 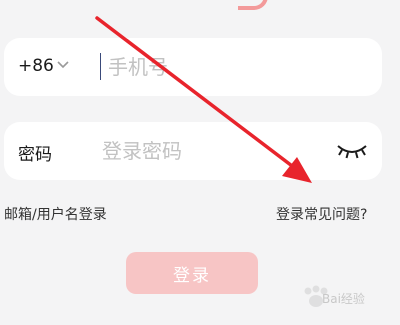 I want to click on phone-input, so click(x=228, y=67).